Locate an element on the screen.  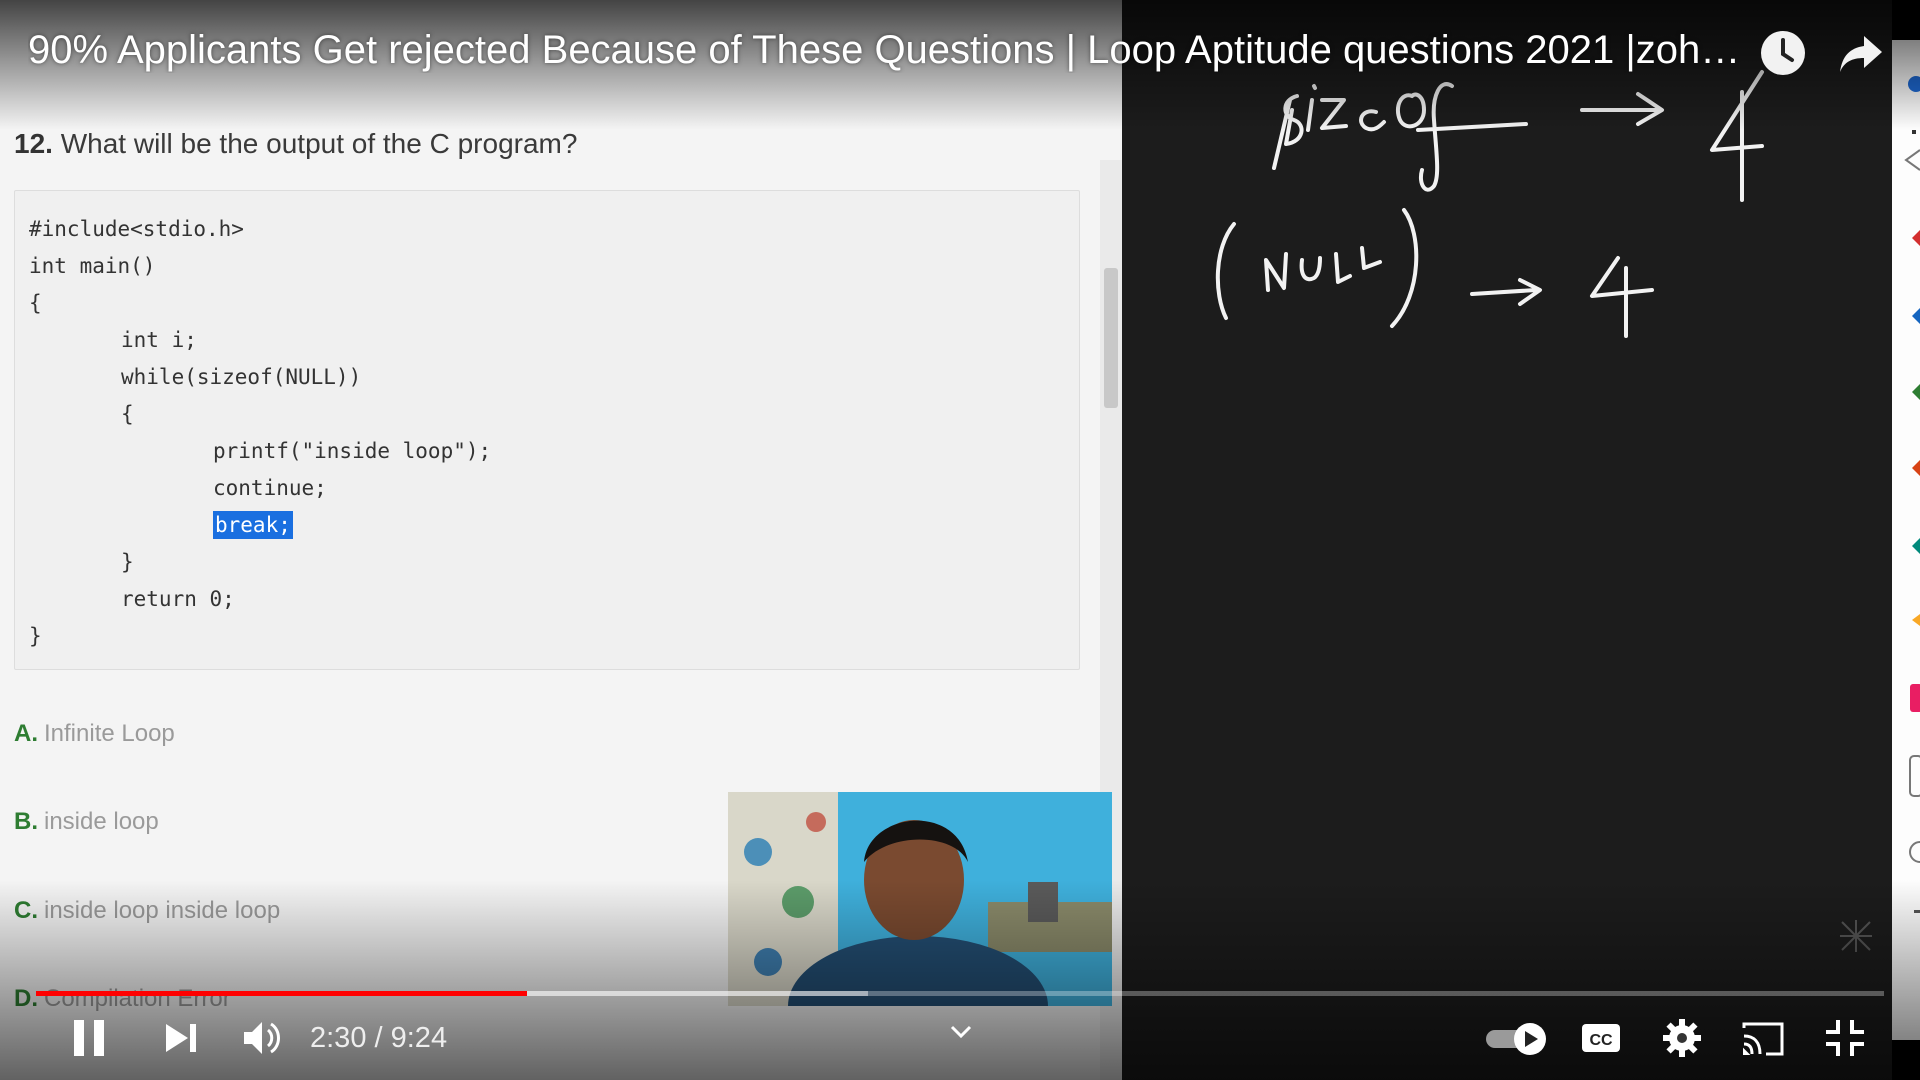
volume-button is located at coordinates (262, 1038).